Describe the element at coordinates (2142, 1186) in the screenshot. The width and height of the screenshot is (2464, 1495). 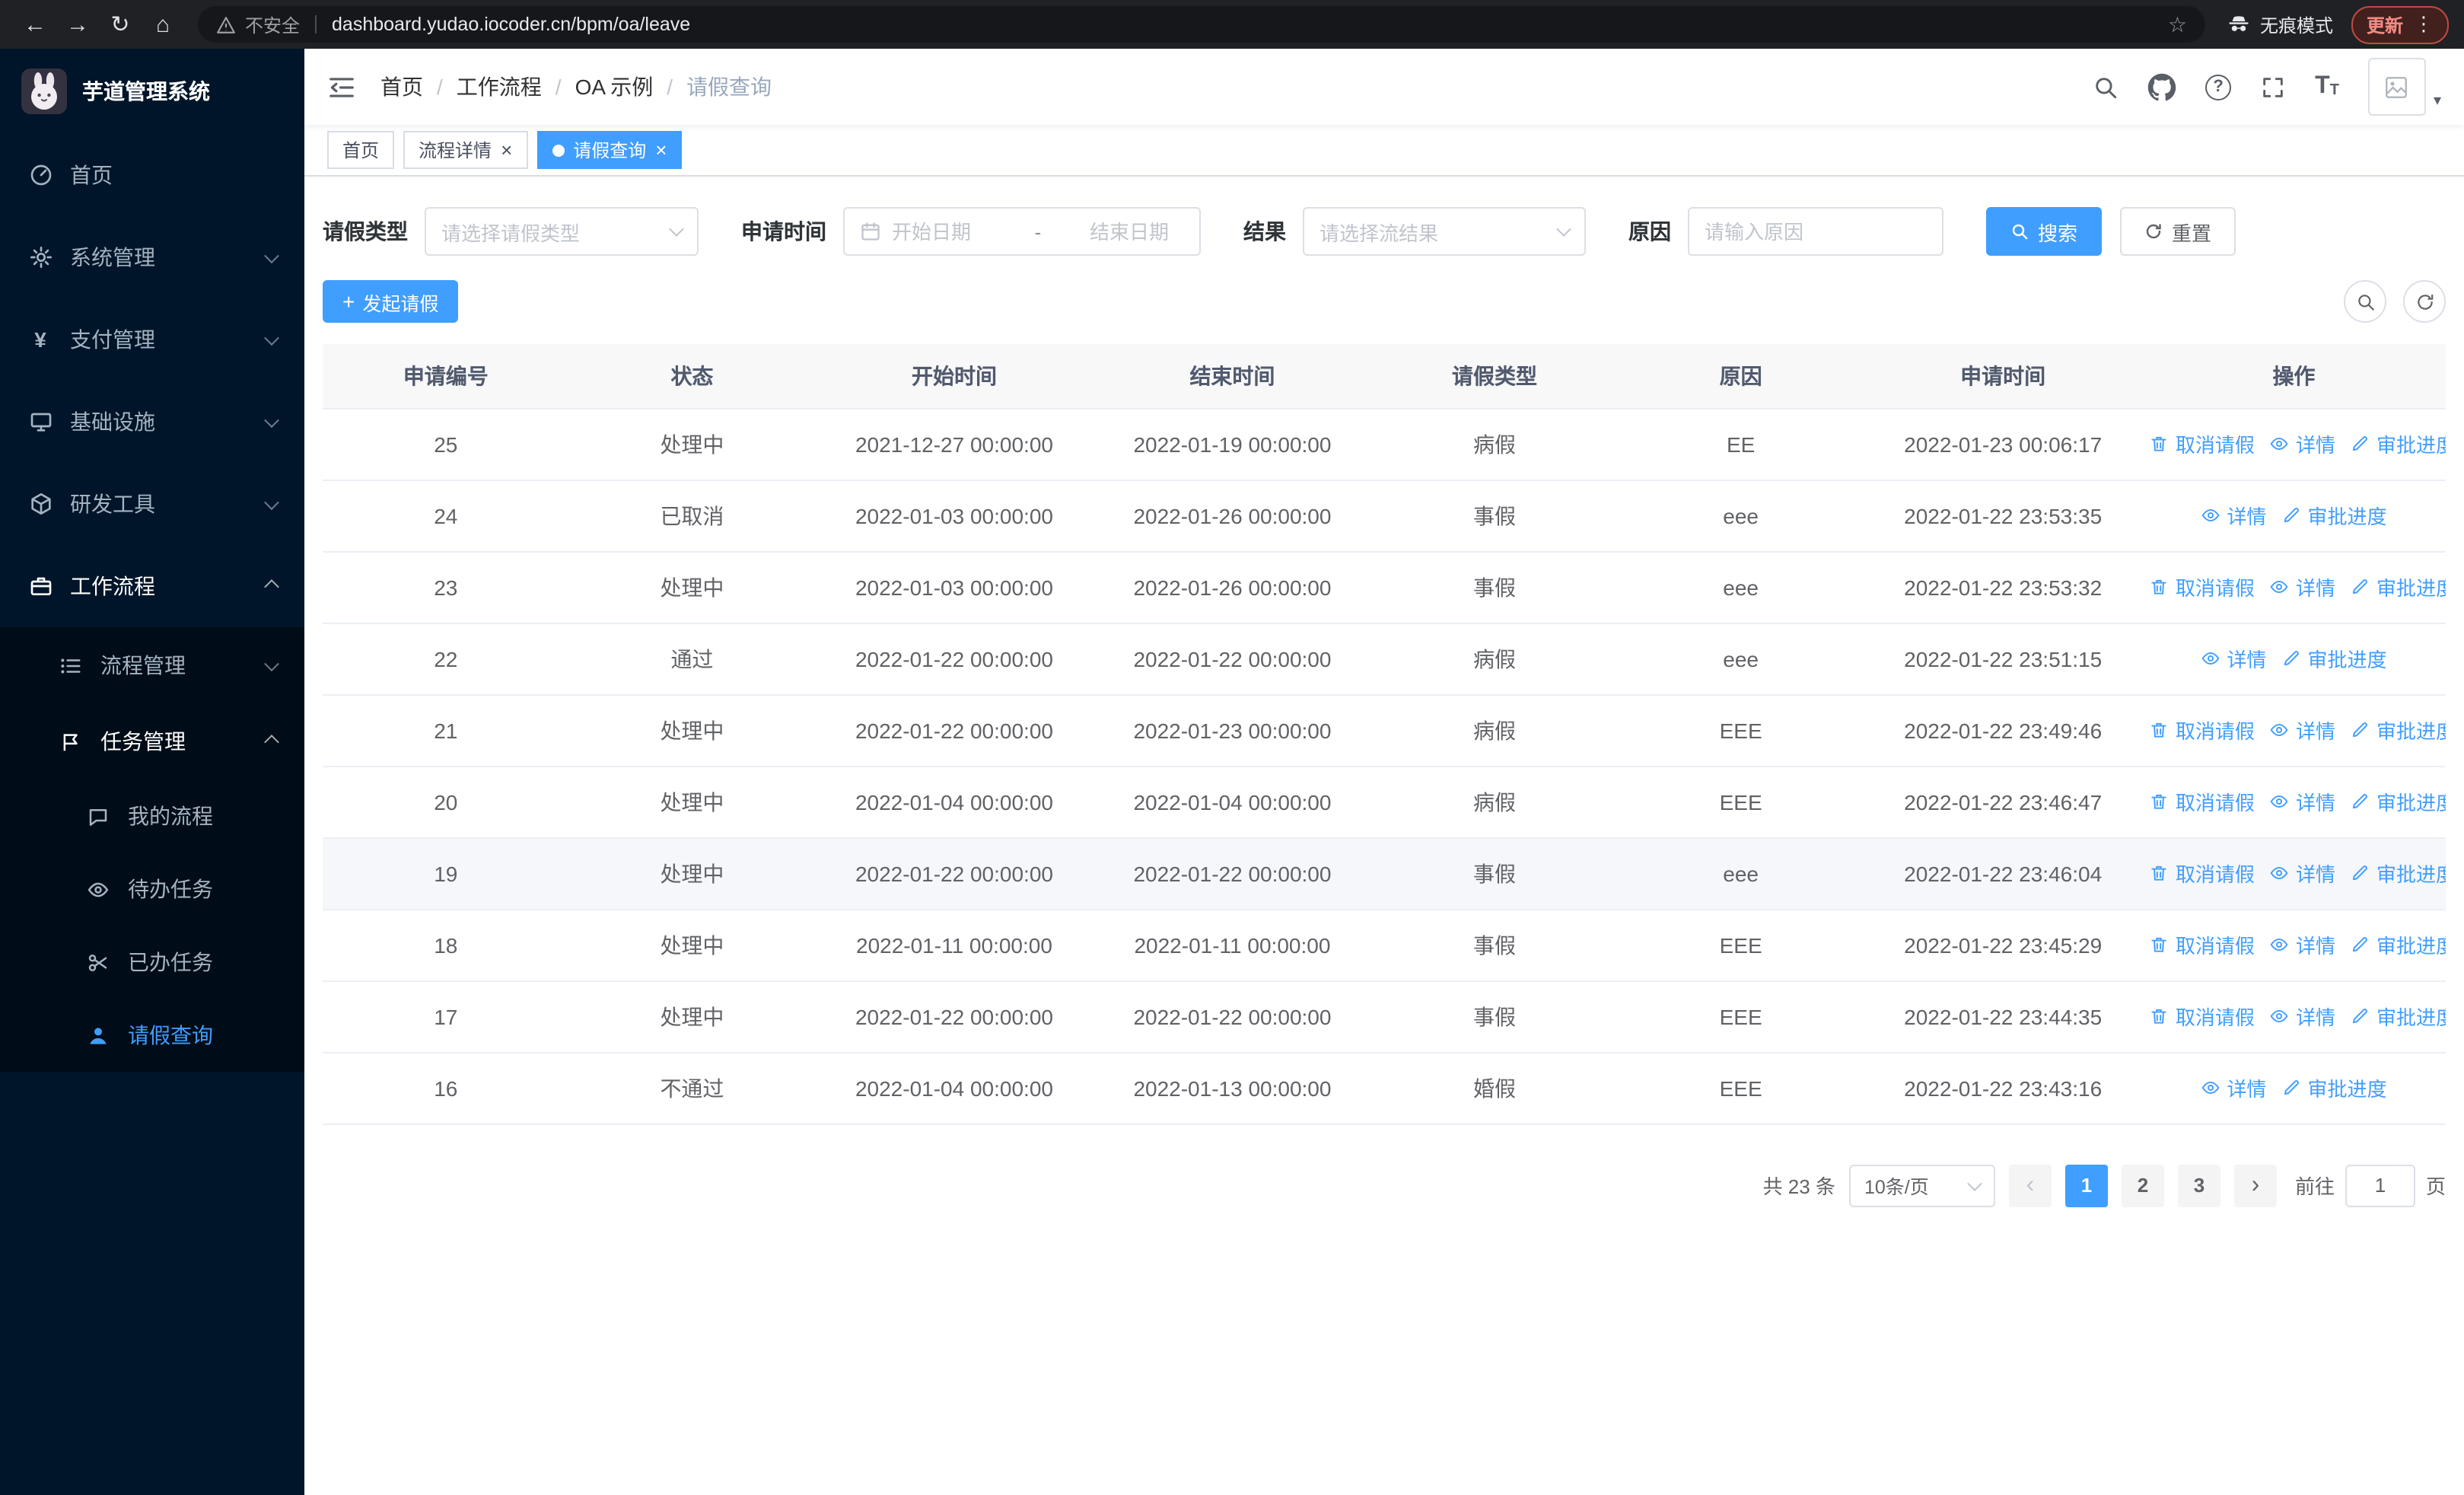
I see `page-button-2: 2` at that location.